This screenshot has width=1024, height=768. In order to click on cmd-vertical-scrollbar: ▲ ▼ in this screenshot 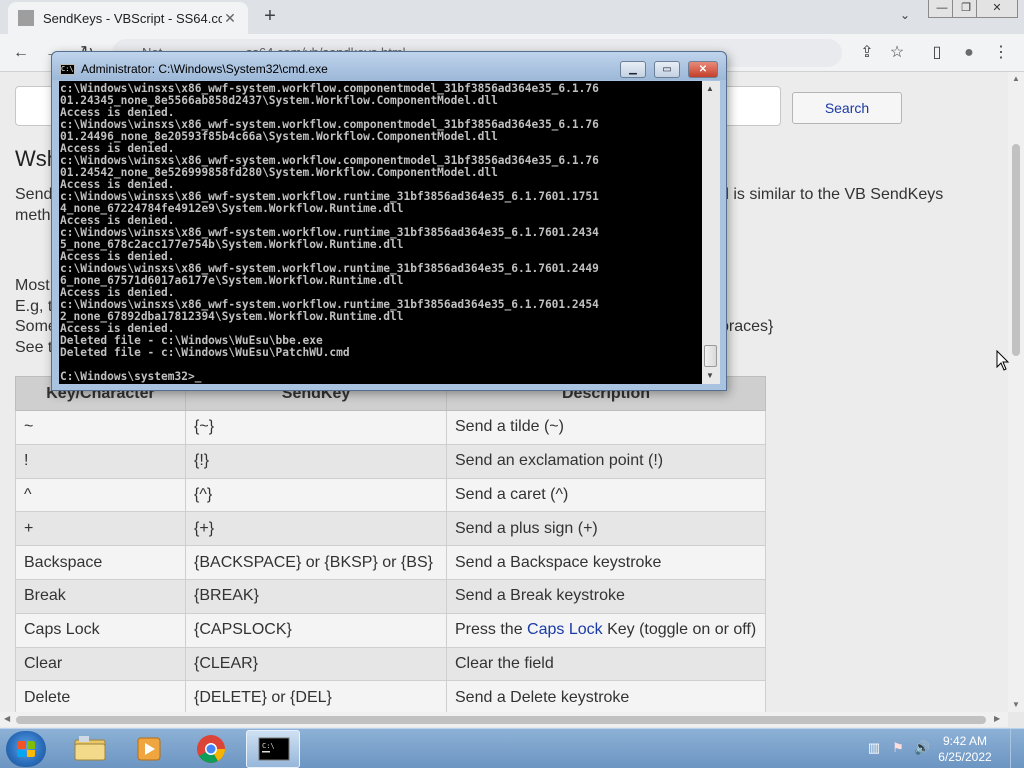, I will do `click(711, 232)`.